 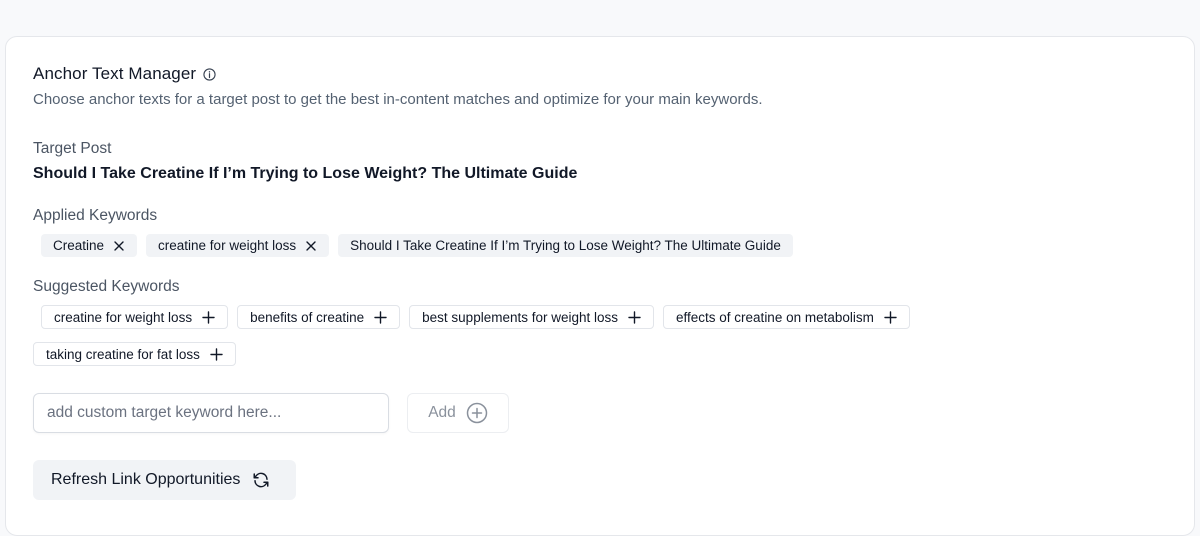 I want to click on header: Anchor Text Manager, so click(x=124, y=74).